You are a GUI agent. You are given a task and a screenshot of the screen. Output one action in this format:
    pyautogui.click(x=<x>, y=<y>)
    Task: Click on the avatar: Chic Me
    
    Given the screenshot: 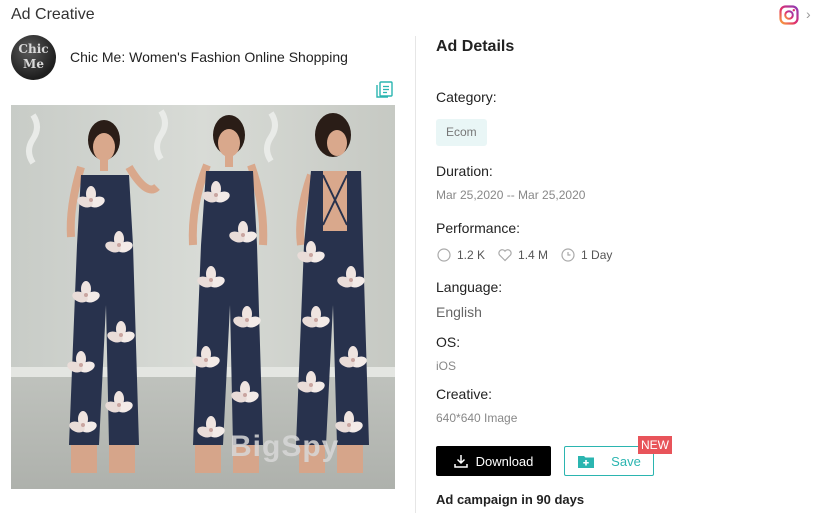 What is the action you would take?
    pyautogui.click(x=33, y=57)
    